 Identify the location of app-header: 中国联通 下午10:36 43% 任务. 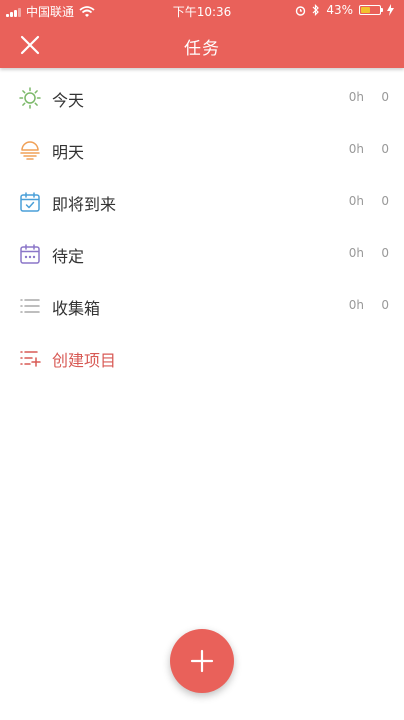
(202, 34).